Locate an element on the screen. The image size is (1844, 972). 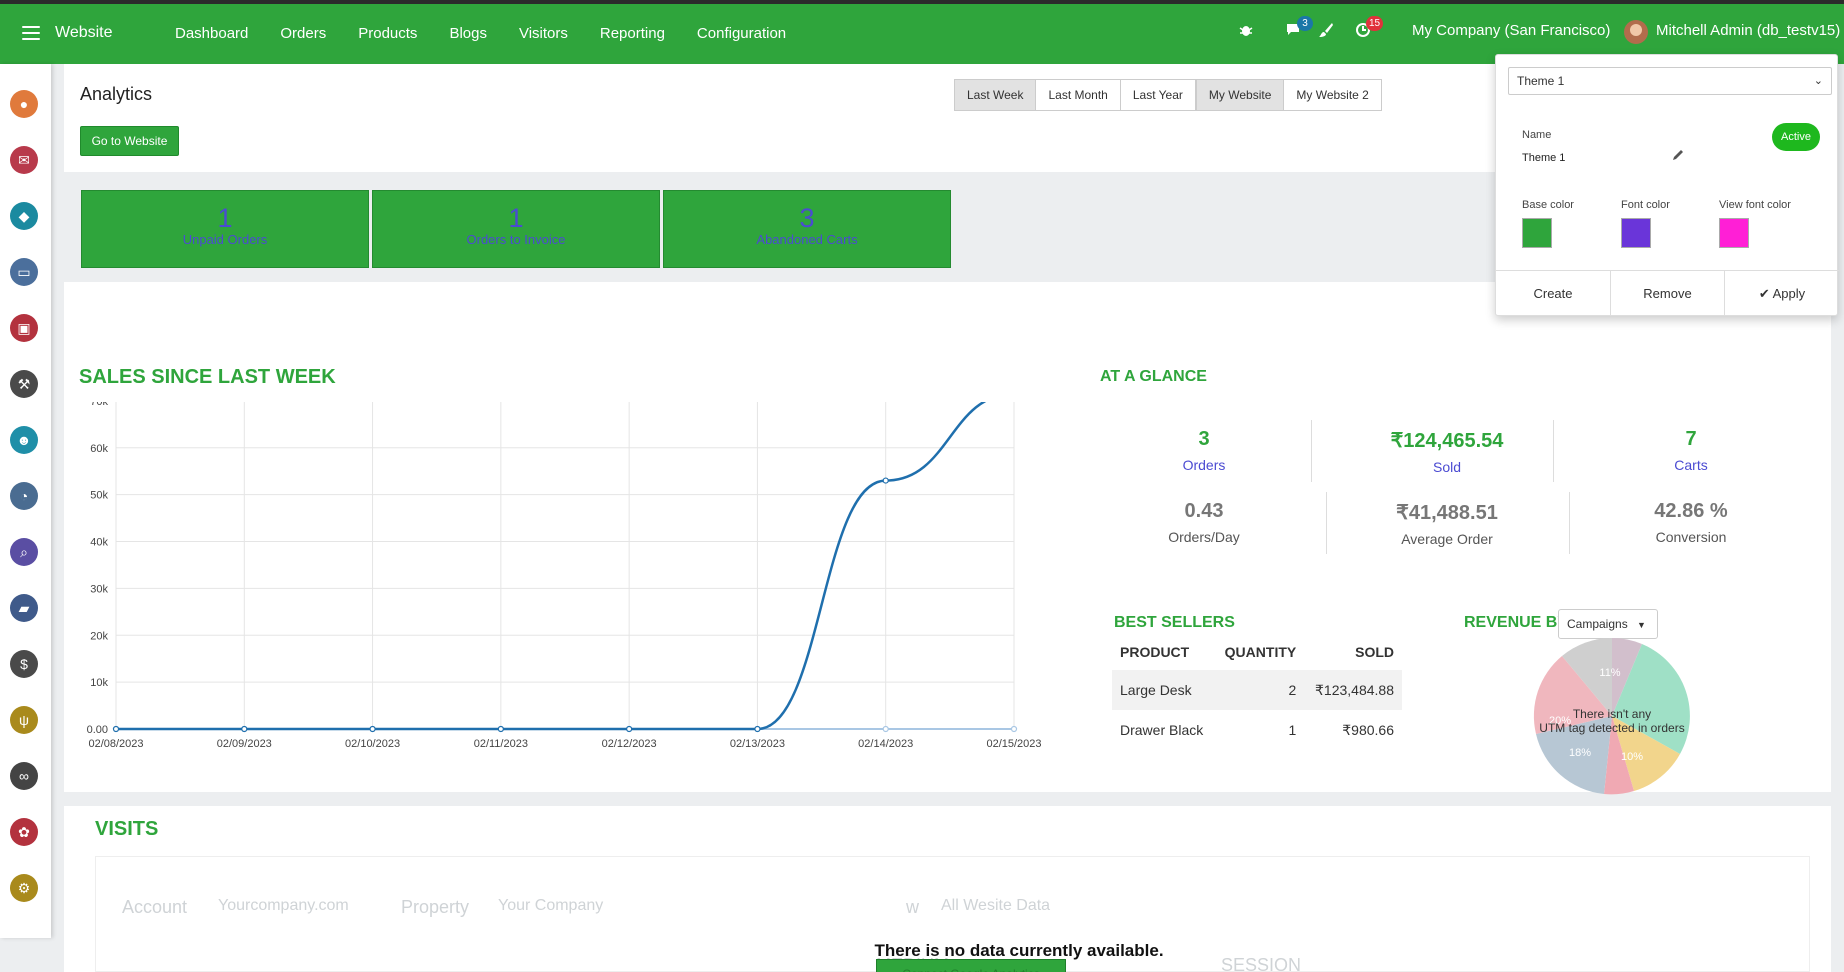
col-product: PRODUCT is located at coordinates (1155, 652).